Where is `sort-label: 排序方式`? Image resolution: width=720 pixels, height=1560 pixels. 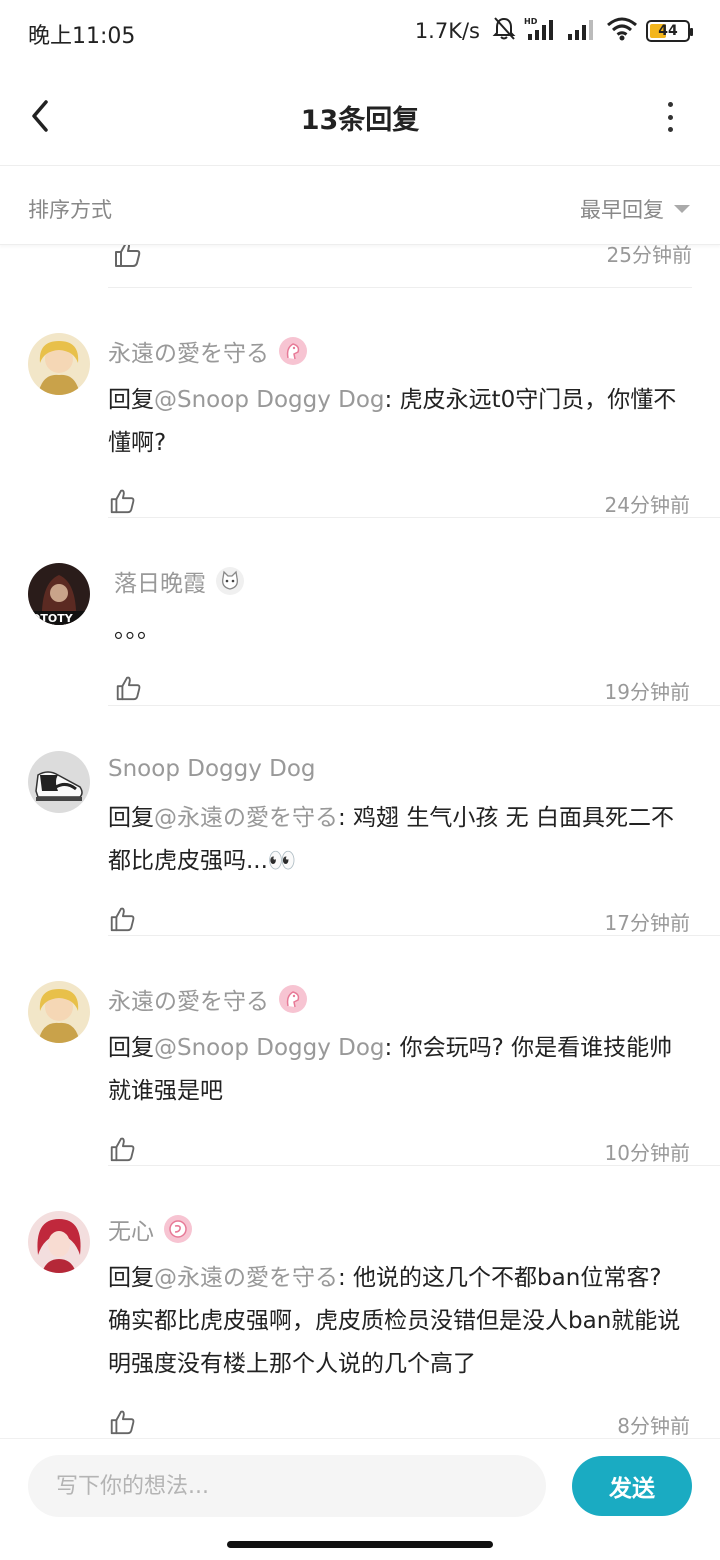
sort-label: 排序方式 is located at coordinates (70, 210).